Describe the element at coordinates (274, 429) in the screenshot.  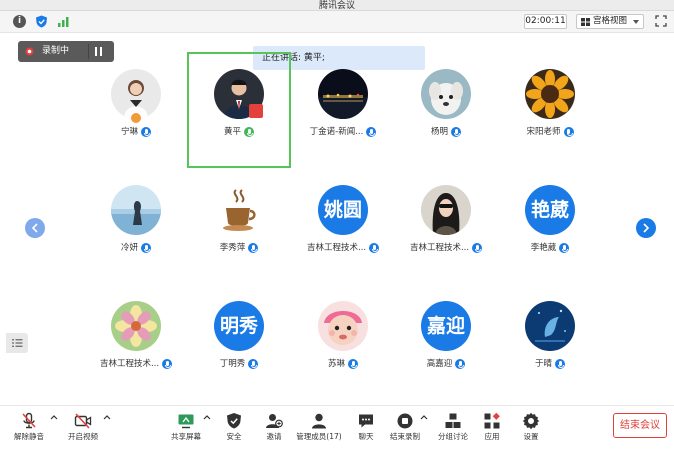
I see `invite-button: 邀请` at that location.